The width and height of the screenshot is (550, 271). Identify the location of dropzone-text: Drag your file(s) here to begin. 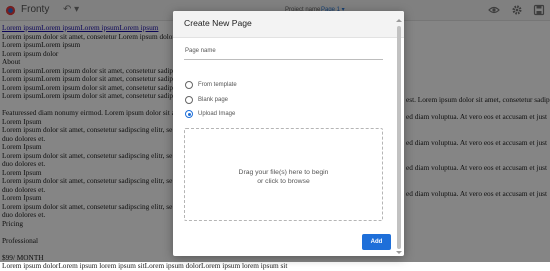
(283, 172).